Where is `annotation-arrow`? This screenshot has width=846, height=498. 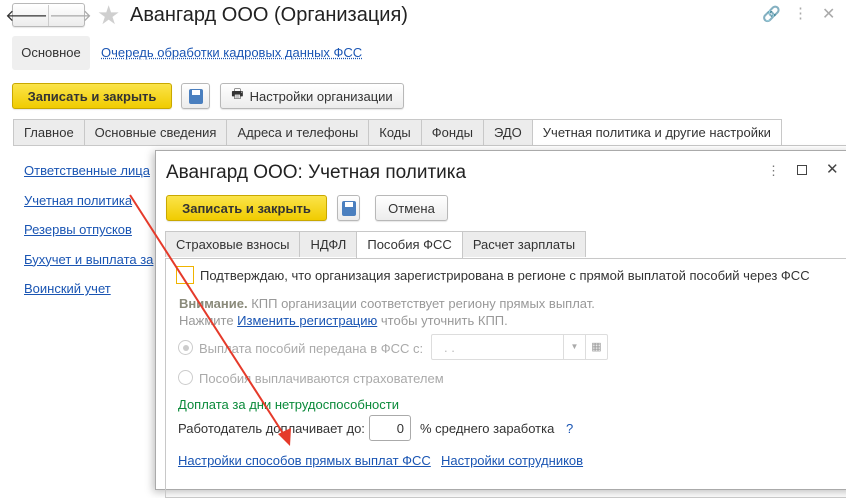 annotation-arrow is located at coordinates (210, 320).